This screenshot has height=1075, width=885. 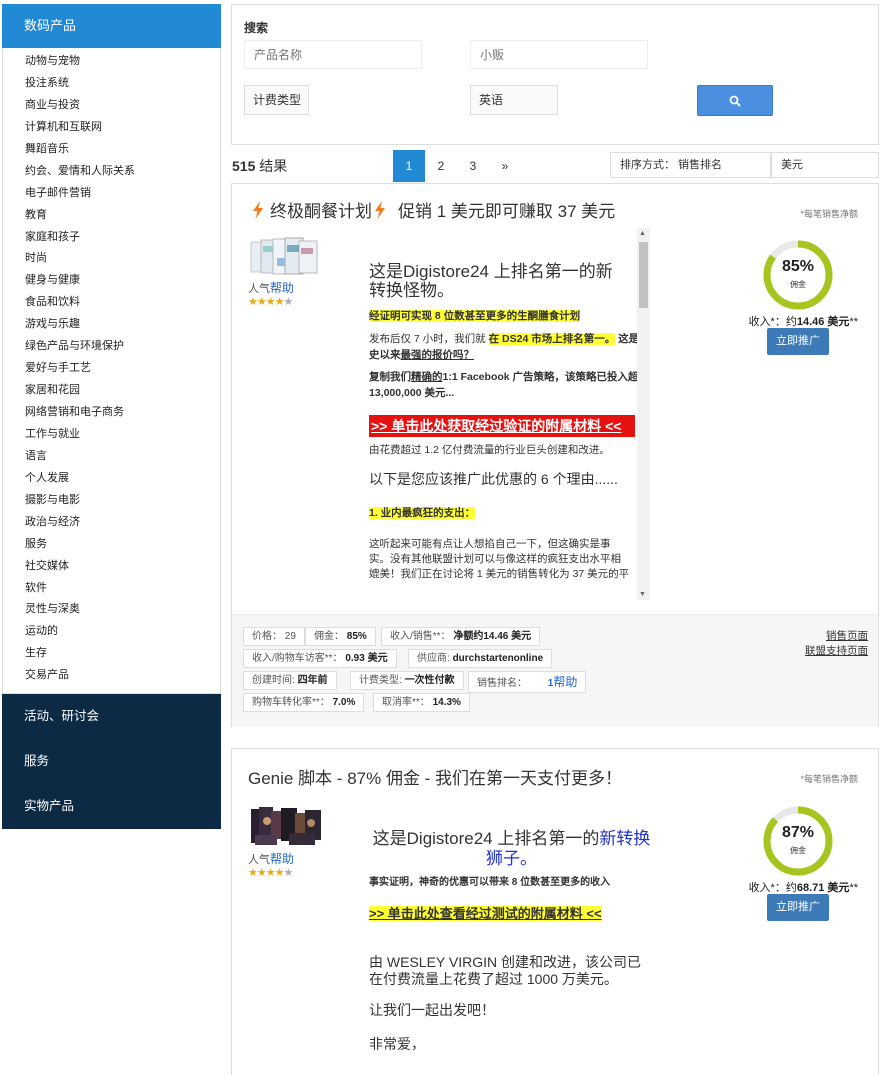 What do you see at coordinates (111, 62) in the screenshot?
I see `category-item: 动物与宠物` at bounding box center [111, 62].